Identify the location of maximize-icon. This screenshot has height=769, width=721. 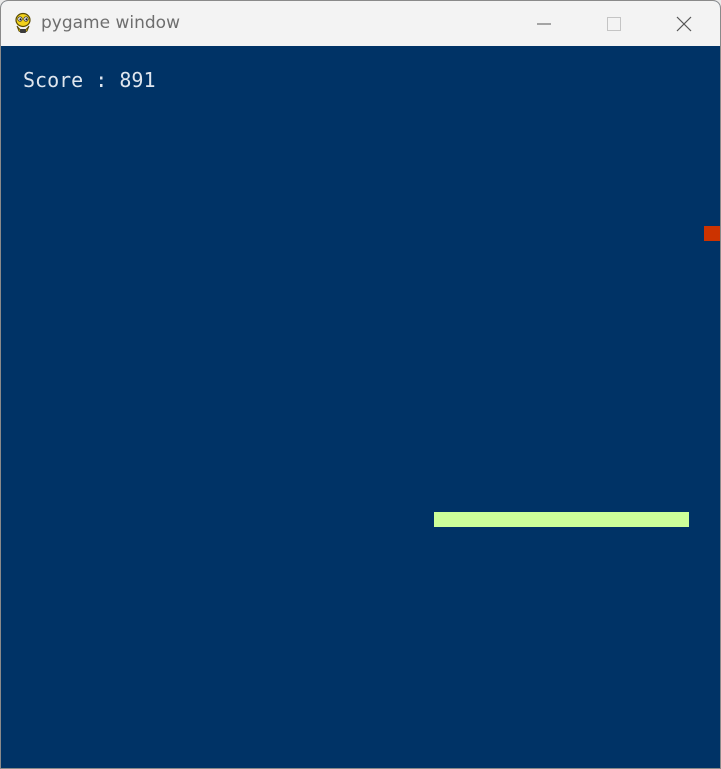
(614, 24).